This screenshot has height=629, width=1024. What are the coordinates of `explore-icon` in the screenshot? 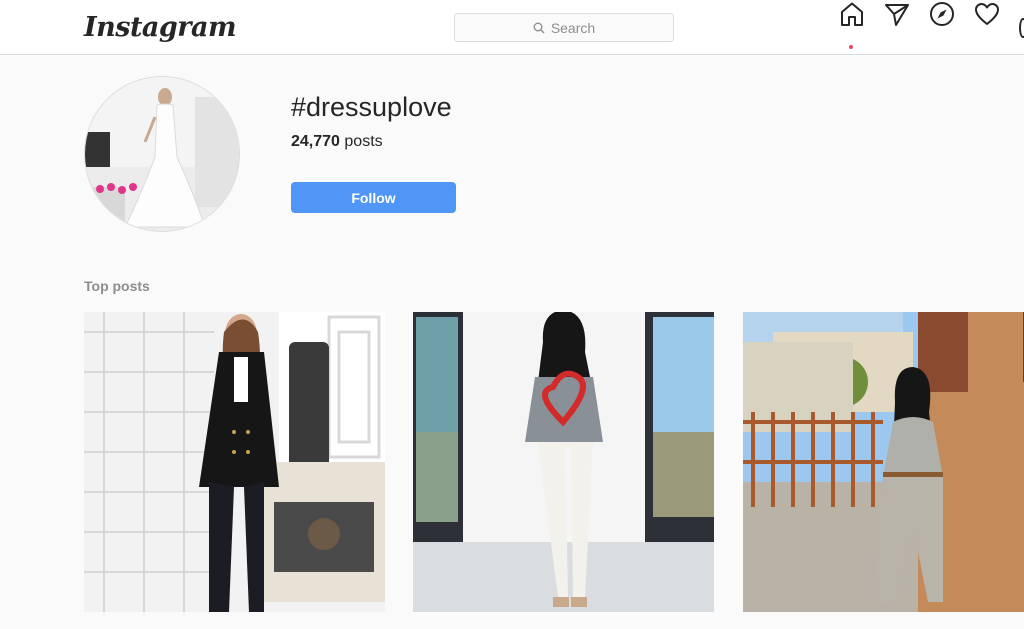 It's located at (942, 14).